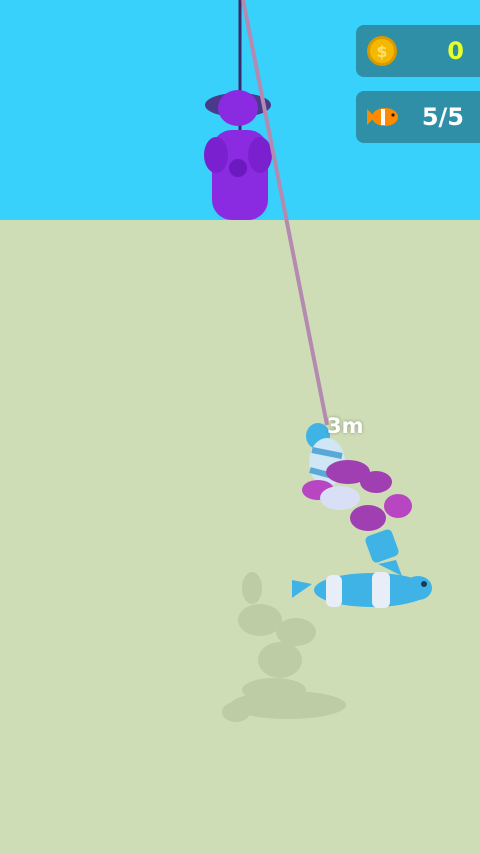  Describe the element at coordinates (442, 117) in the screenshot. I see `fish-count: 5/5` at that location.